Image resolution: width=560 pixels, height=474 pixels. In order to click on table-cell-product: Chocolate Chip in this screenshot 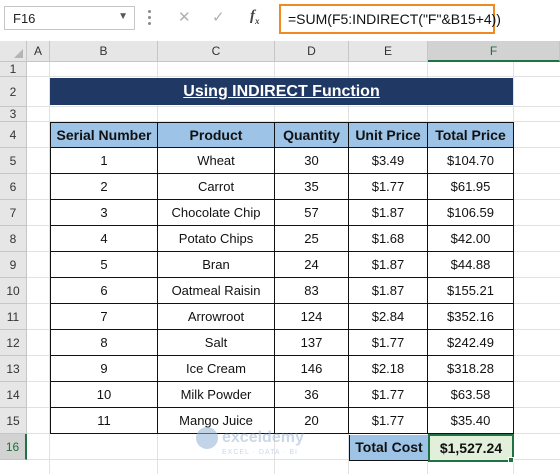, I will do `click(216, 213)`.